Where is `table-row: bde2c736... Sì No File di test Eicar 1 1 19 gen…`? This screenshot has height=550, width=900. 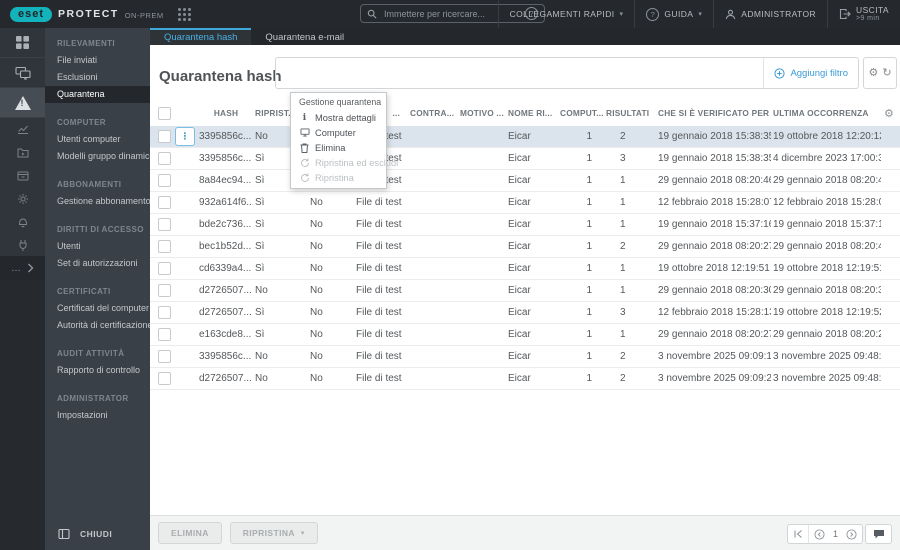
table-row: bde2c736... Sì No File di test Eicar 1 1 19 gen… is located at coordinates (525, 225).